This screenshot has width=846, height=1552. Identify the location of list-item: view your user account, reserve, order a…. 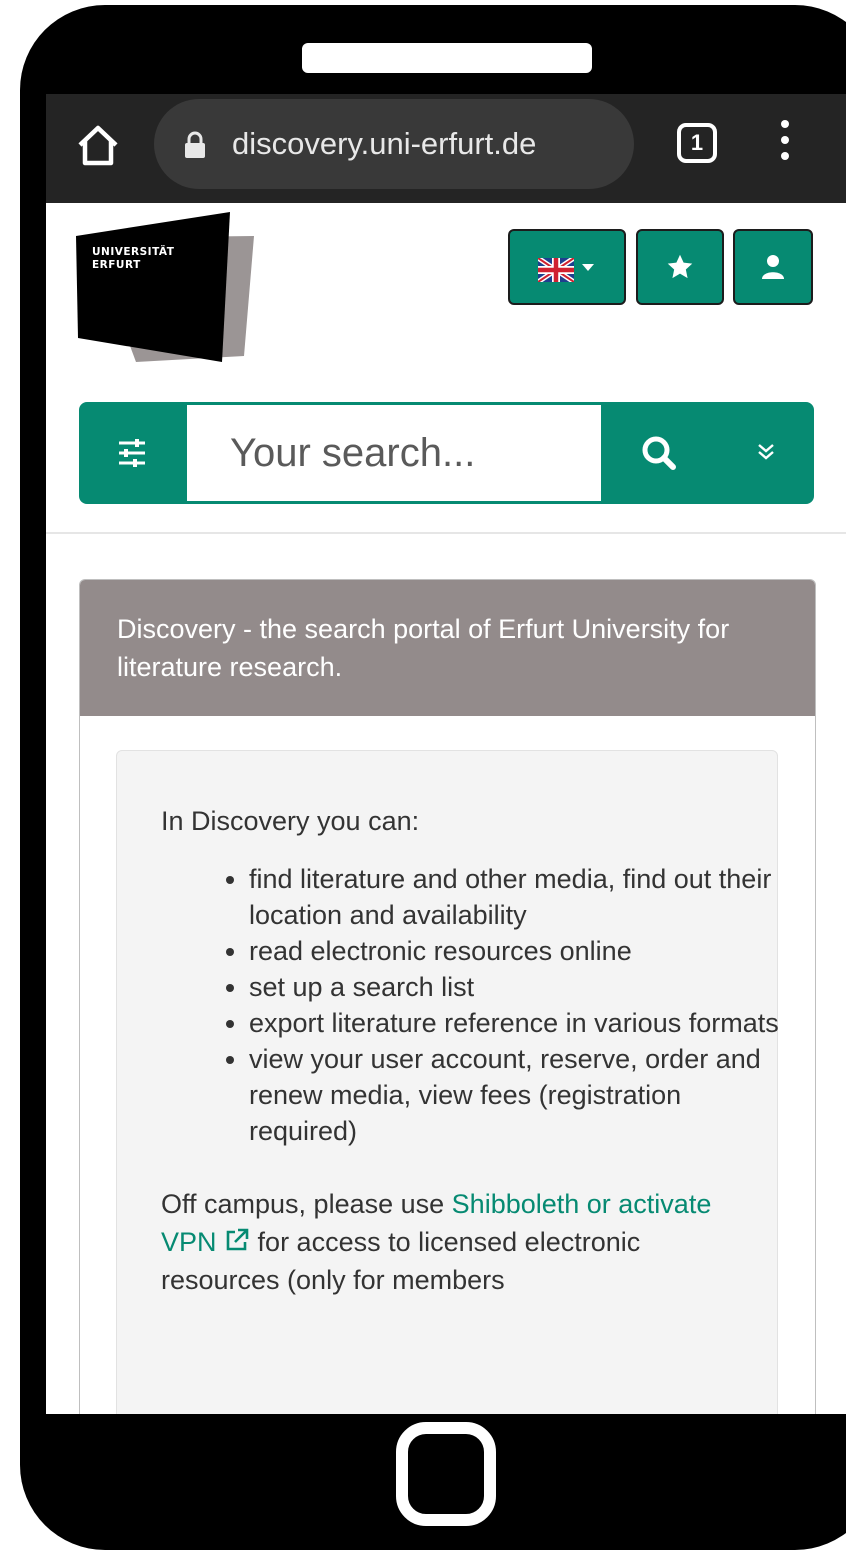
(519, 1095).